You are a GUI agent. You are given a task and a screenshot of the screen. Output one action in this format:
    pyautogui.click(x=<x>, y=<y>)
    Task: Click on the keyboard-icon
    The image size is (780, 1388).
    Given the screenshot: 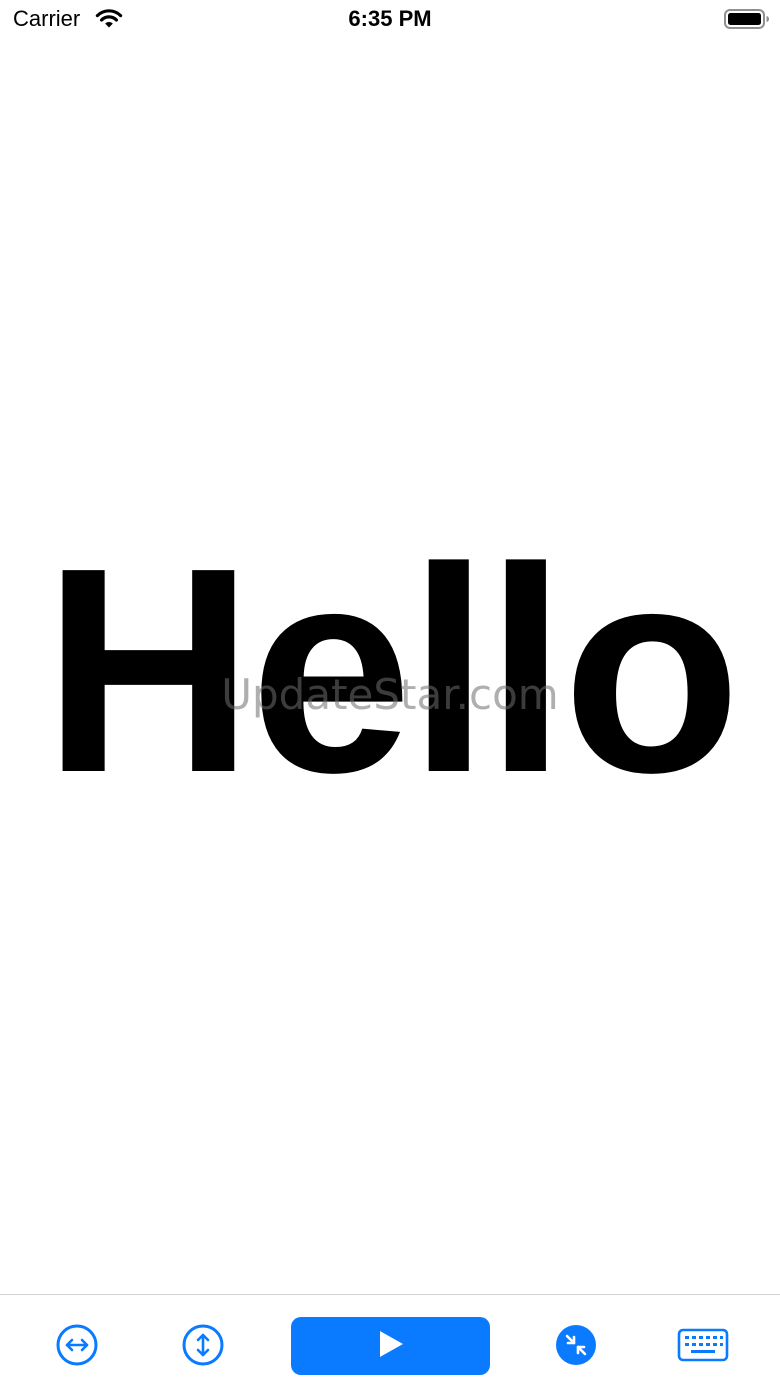 What is the action you would take?
    pyautogui.click(x=703, y=1345)
    